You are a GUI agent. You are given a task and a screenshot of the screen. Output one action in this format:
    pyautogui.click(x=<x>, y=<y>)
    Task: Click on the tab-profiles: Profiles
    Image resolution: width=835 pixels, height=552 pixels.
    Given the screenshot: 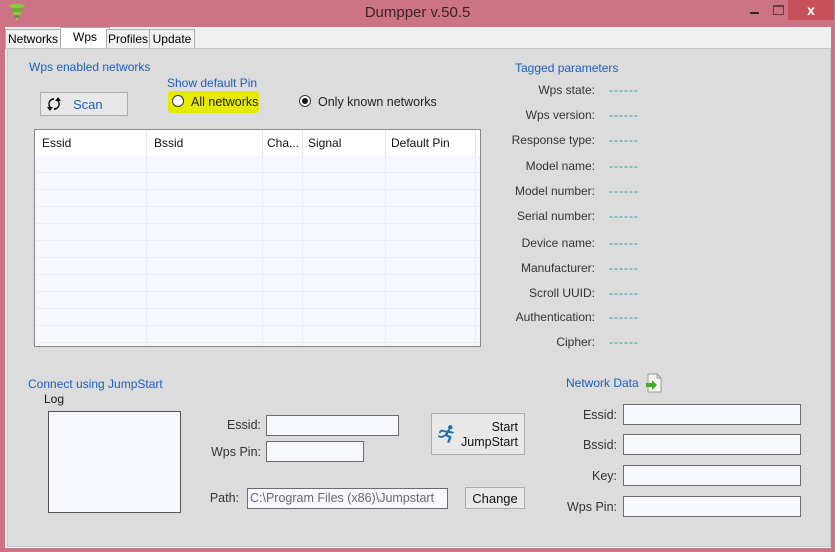 What is the action you would take?
    pyautogui.click(x=128, y=39)
    